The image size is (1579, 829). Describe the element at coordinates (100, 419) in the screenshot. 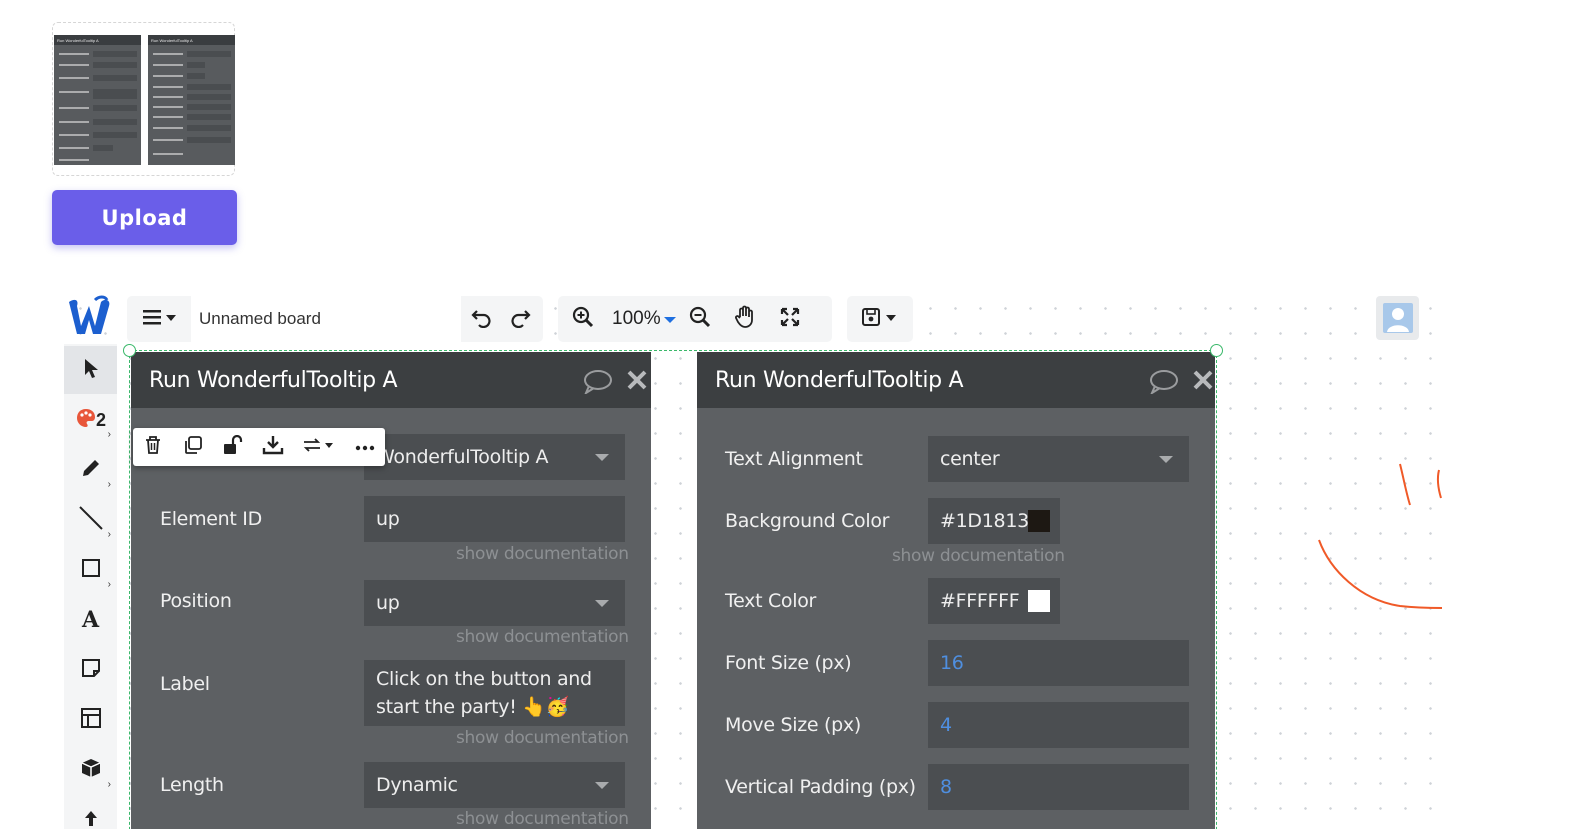

I see `palette-count-badge: 2` at that location.